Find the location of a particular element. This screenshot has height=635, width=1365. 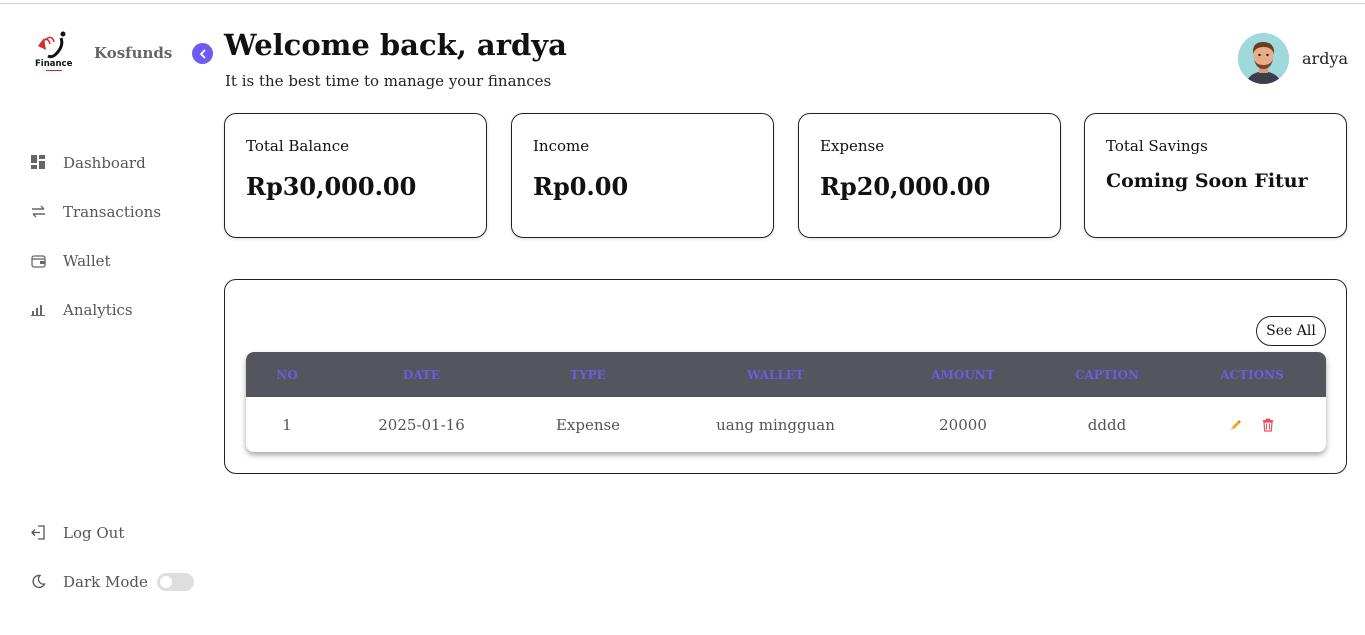

toggle-knob is located at coordinates (165, 581).